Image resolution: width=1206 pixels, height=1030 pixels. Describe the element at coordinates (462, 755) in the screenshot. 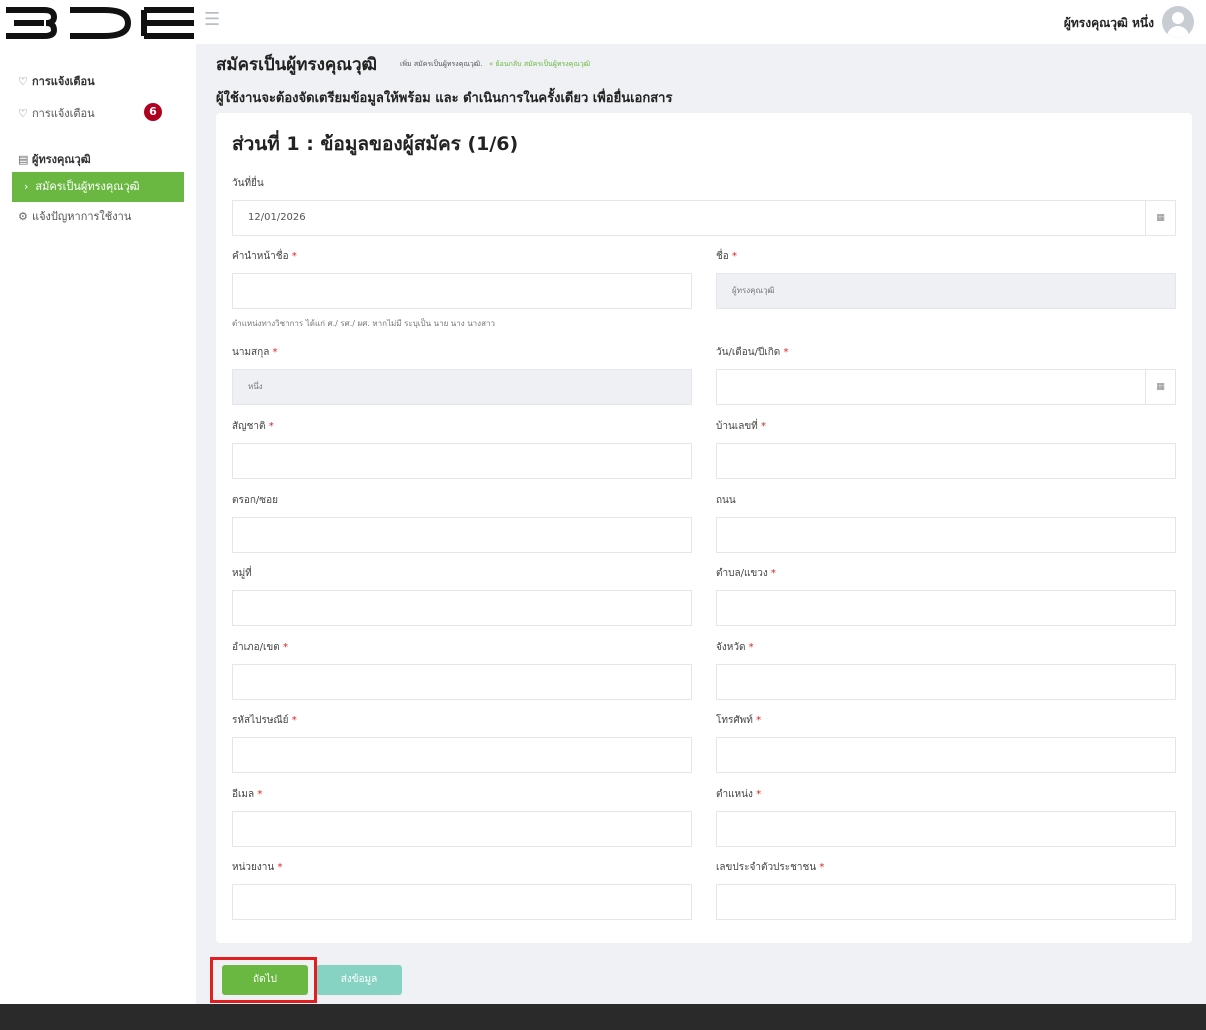

I see `postal-code-field` at that location.